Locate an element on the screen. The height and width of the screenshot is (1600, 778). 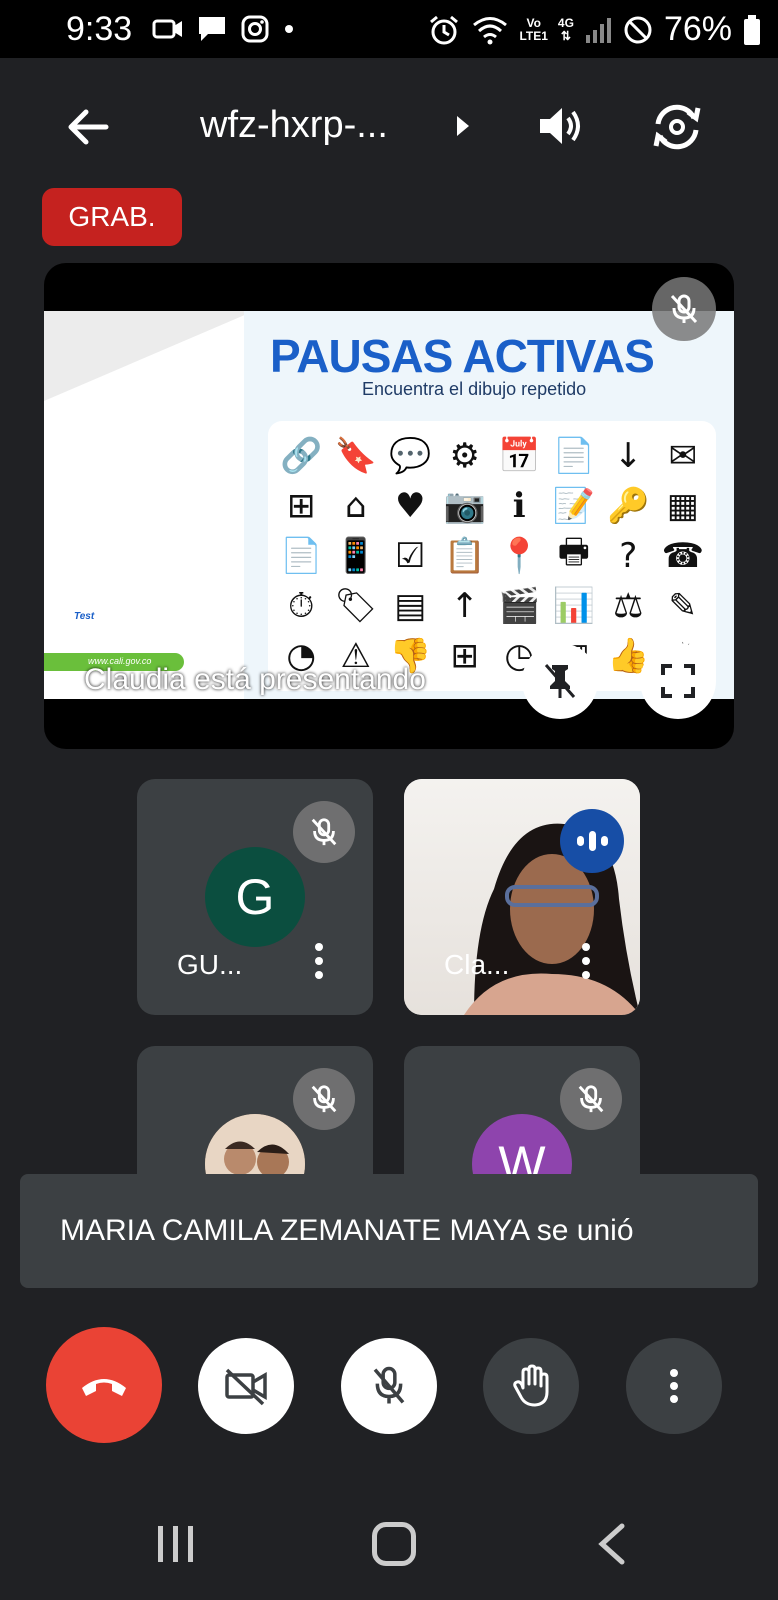
status-notification-icons is located at coordinates (224, 29).